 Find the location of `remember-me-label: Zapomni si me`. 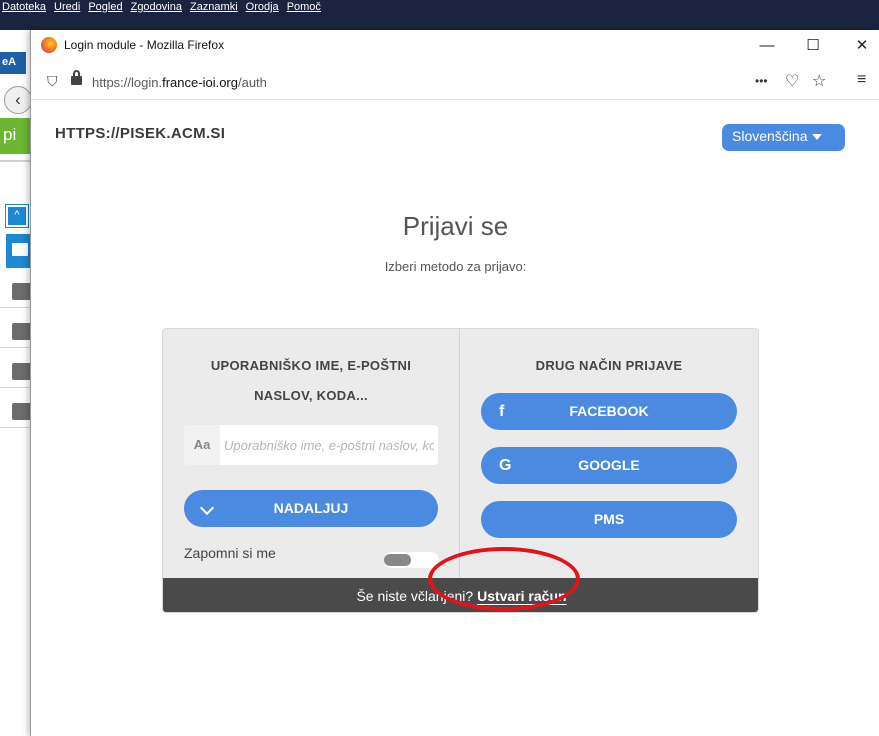

remember-me-label: Zapomni si me is located at coordinates (230, 553).